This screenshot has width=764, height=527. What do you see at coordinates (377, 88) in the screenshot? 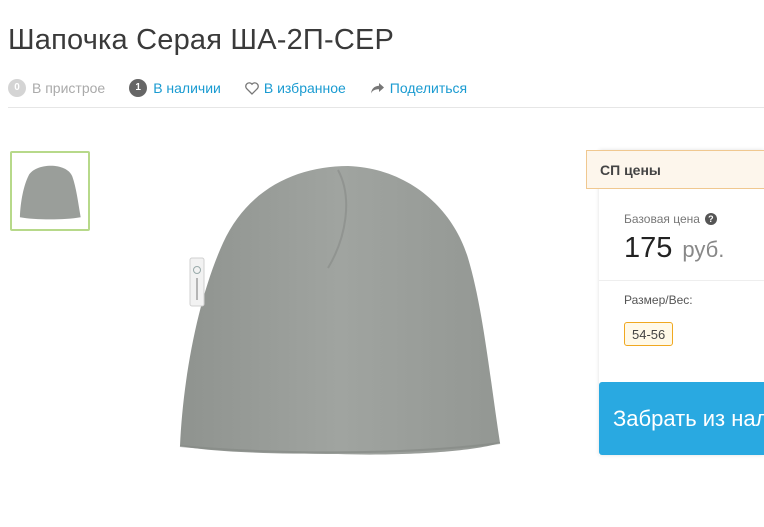
I see `share-icon` at bounding box center [377, 88].